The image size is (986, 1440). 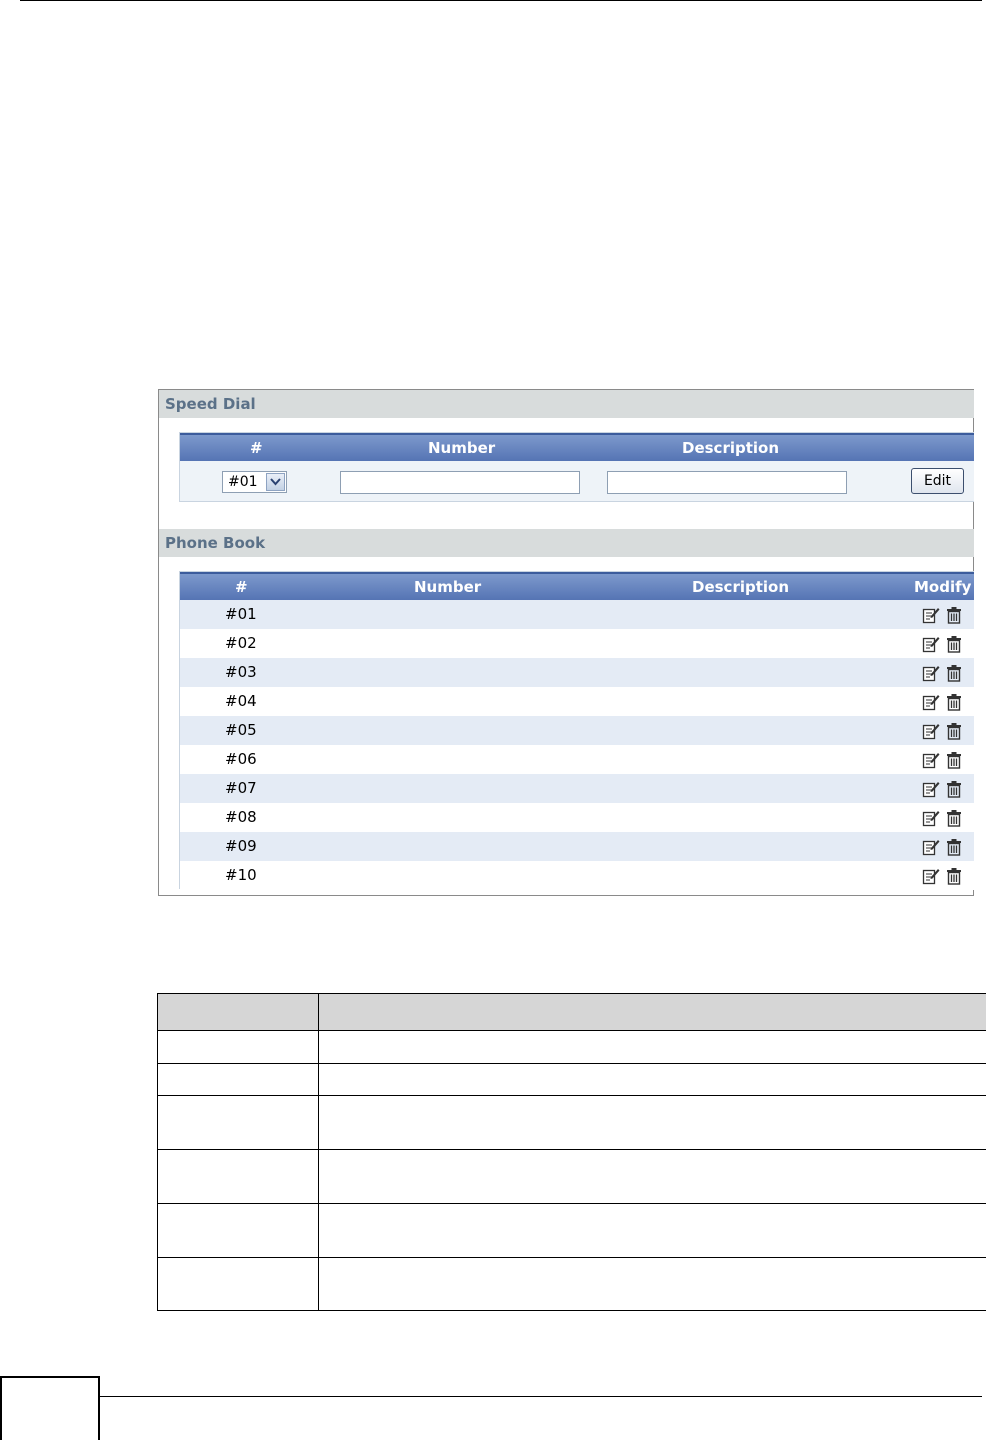 I want to click on top-rule, so click(x=501, y=0).